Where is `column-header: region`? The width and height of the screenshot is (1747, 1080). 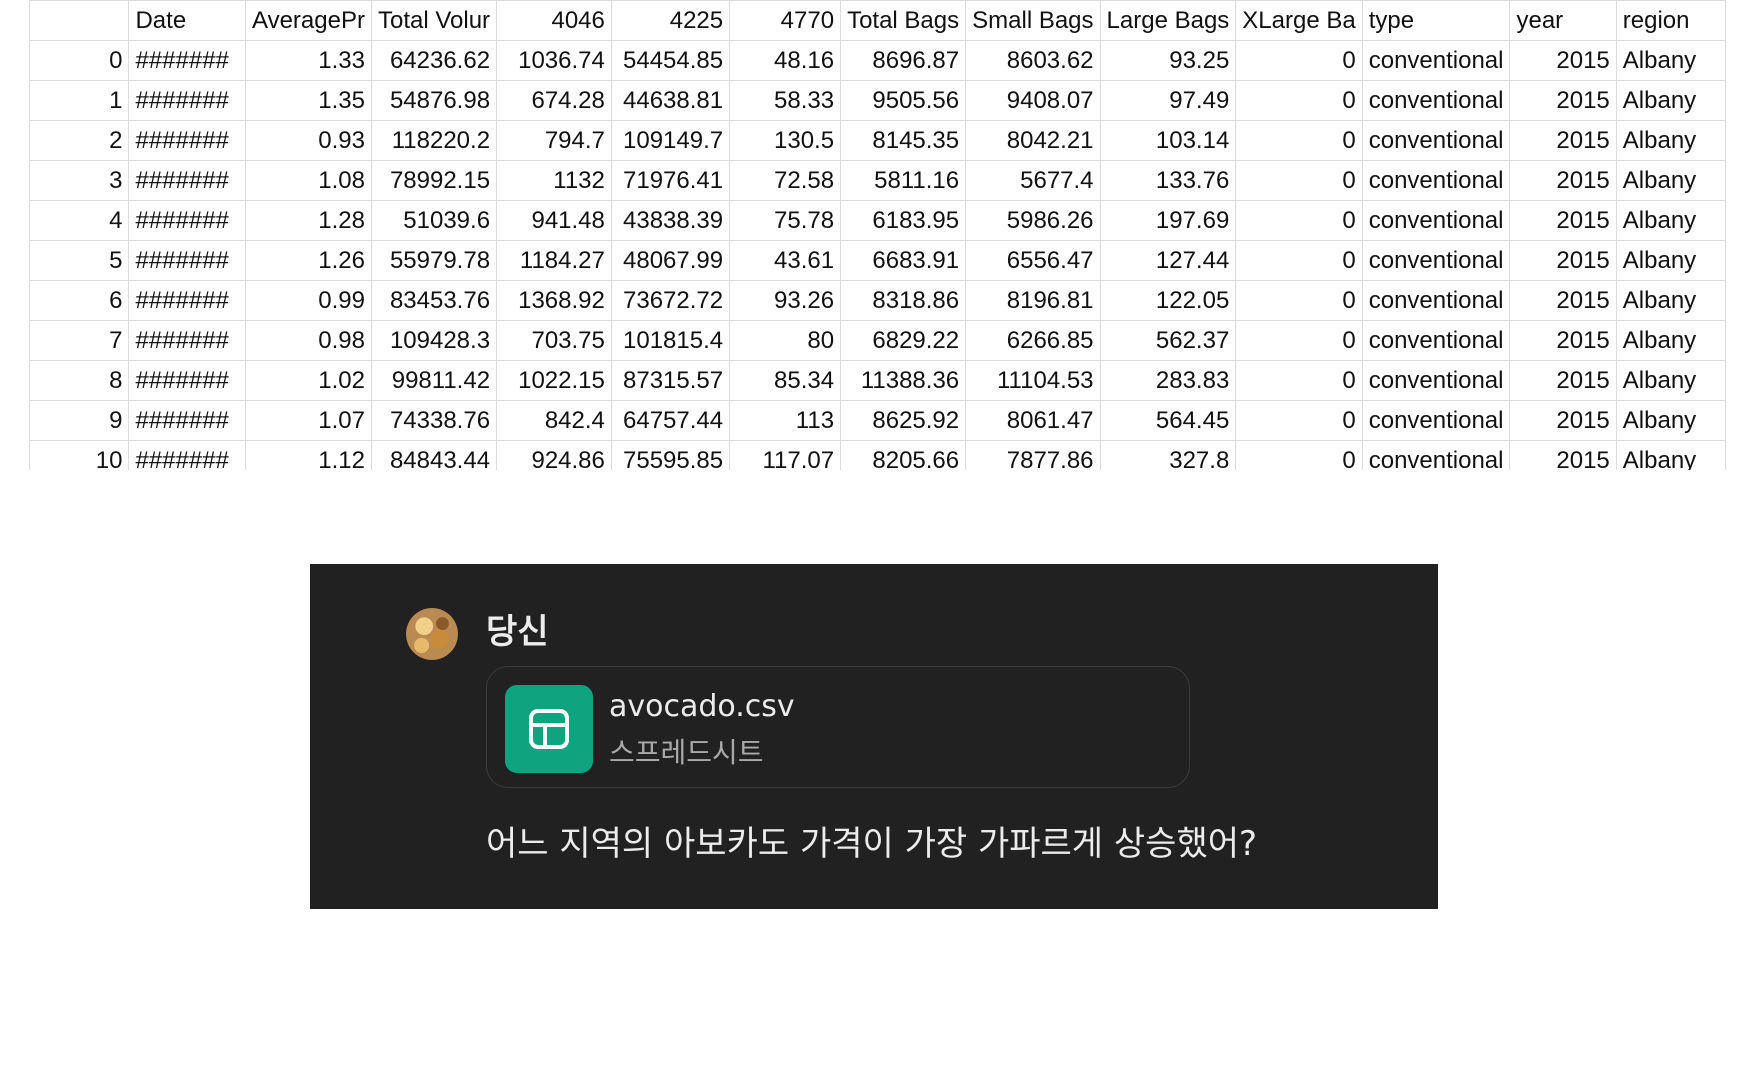 column-header: region is located at coordinates (1670, 20).